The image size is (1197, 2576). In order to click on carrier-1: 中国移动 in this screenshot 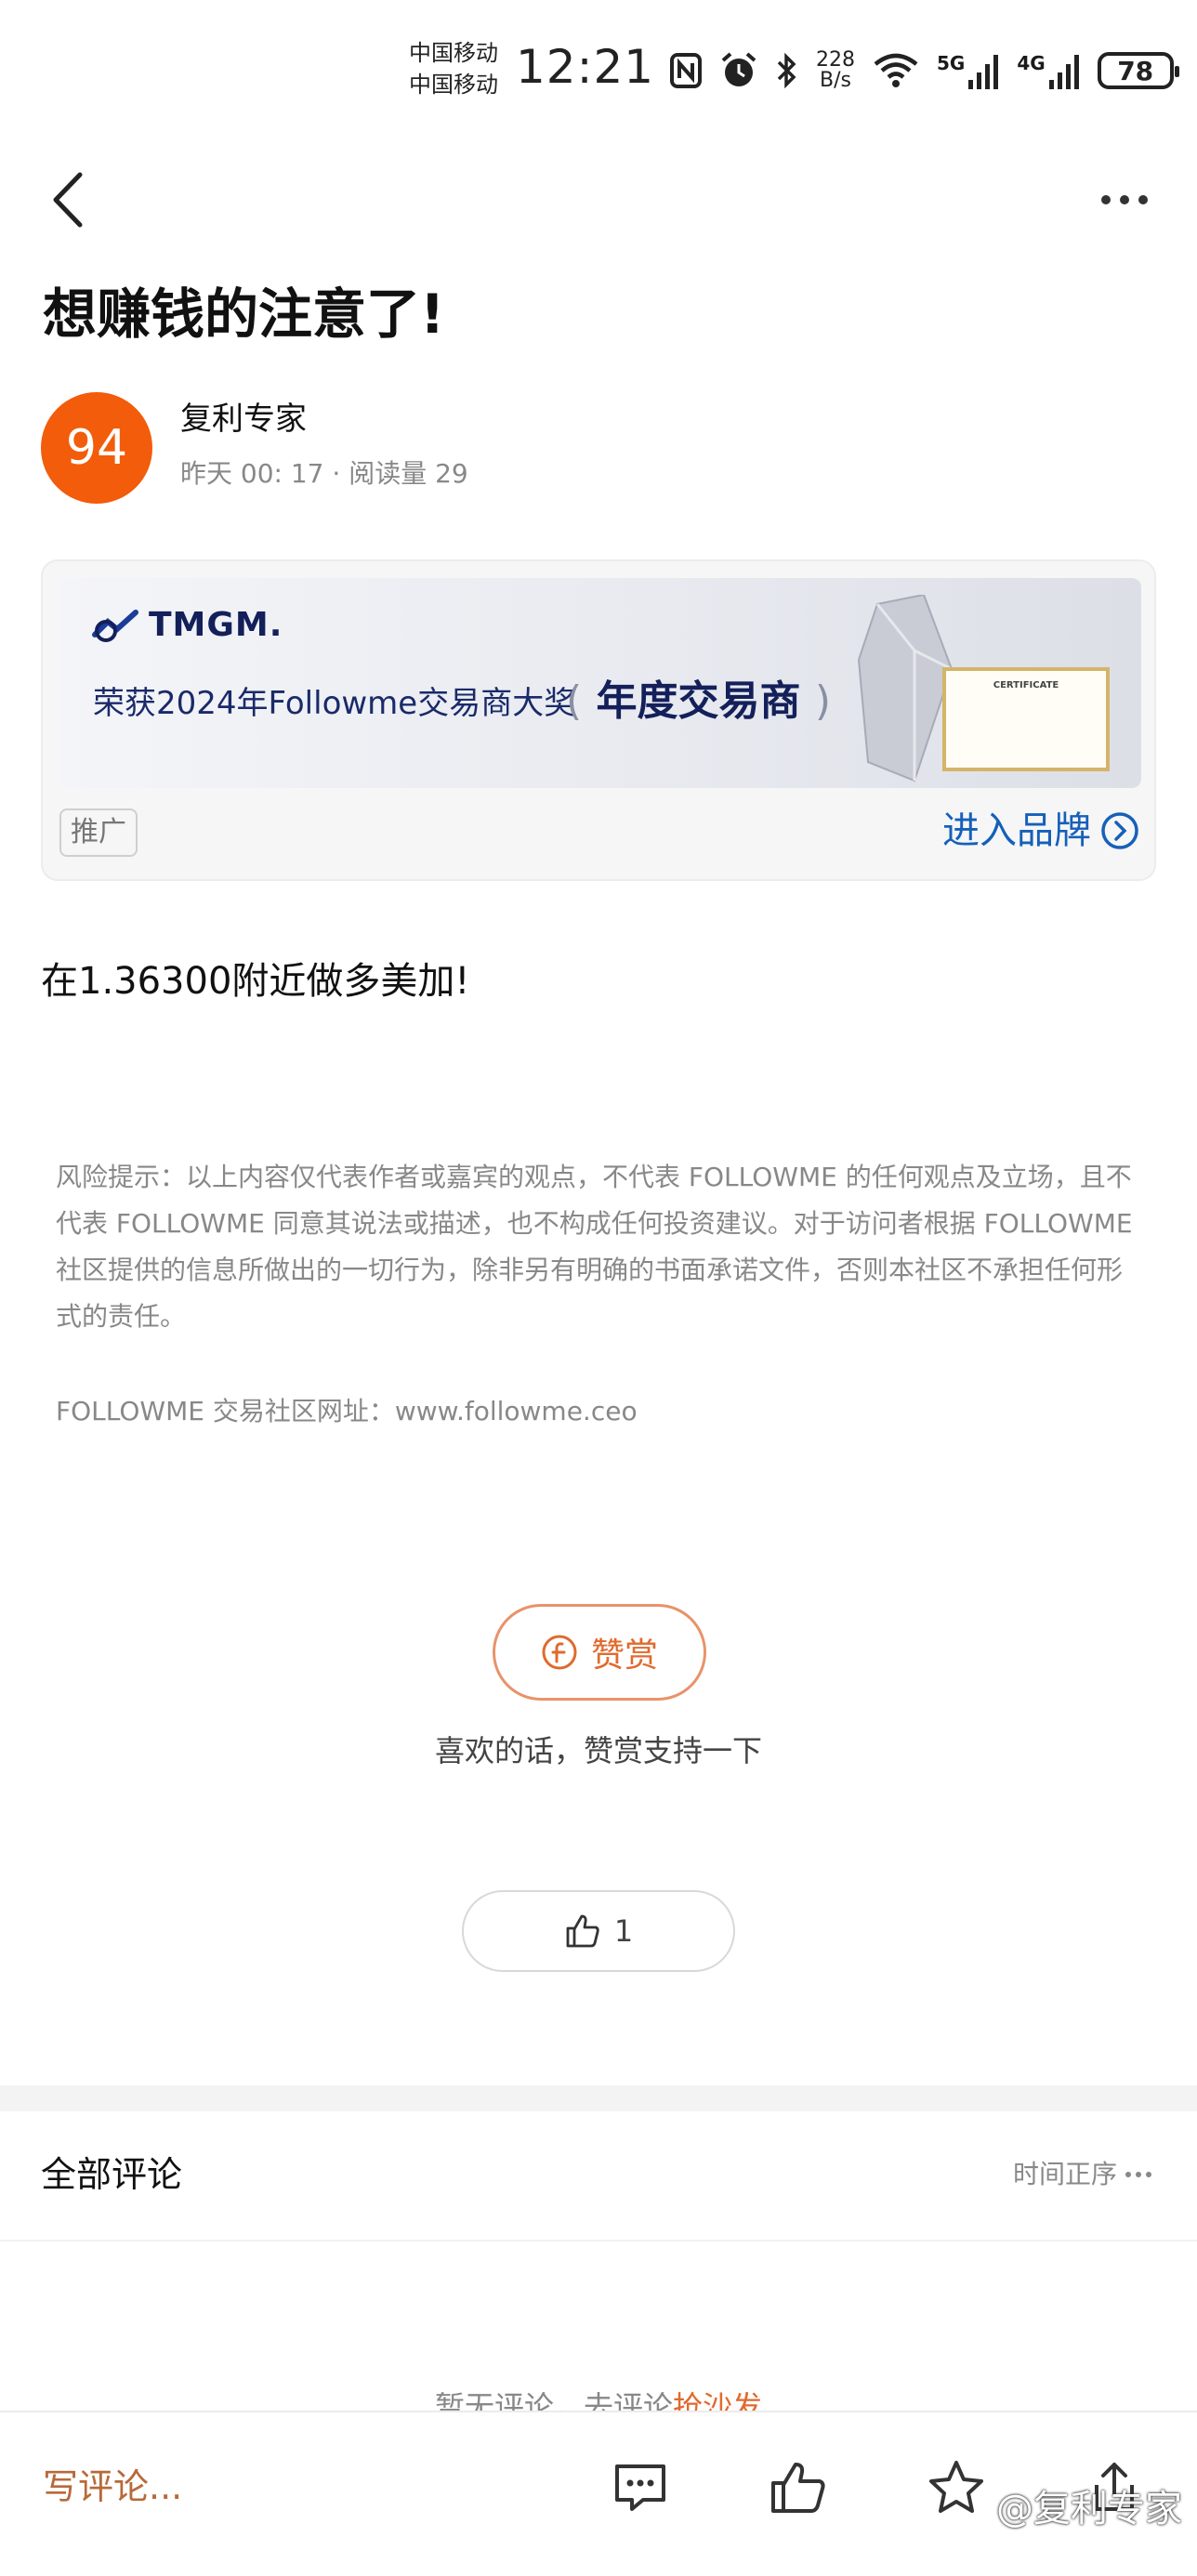, I will do `click(453, 53)`.